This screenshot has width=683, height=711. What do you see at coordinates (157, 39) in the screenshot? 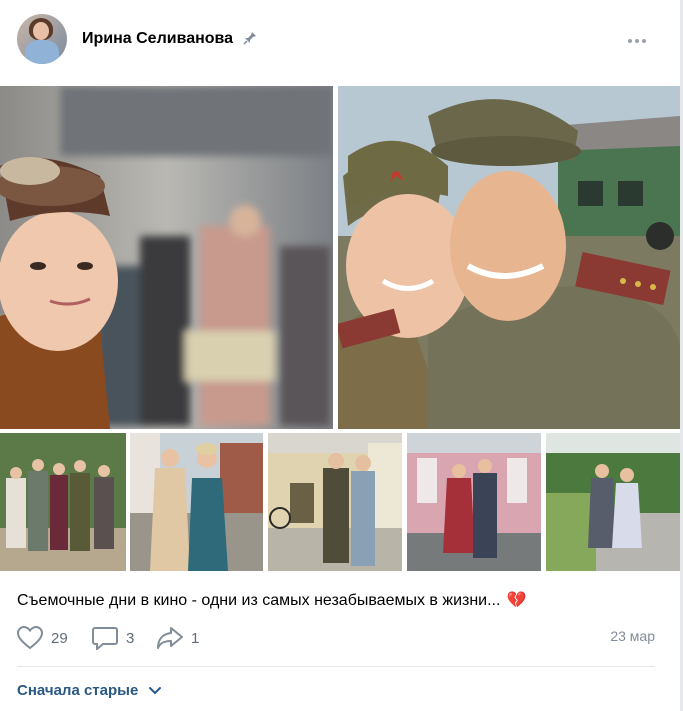
I see `author-name: Ирина Селиванова` at bounding box center [157, 39].